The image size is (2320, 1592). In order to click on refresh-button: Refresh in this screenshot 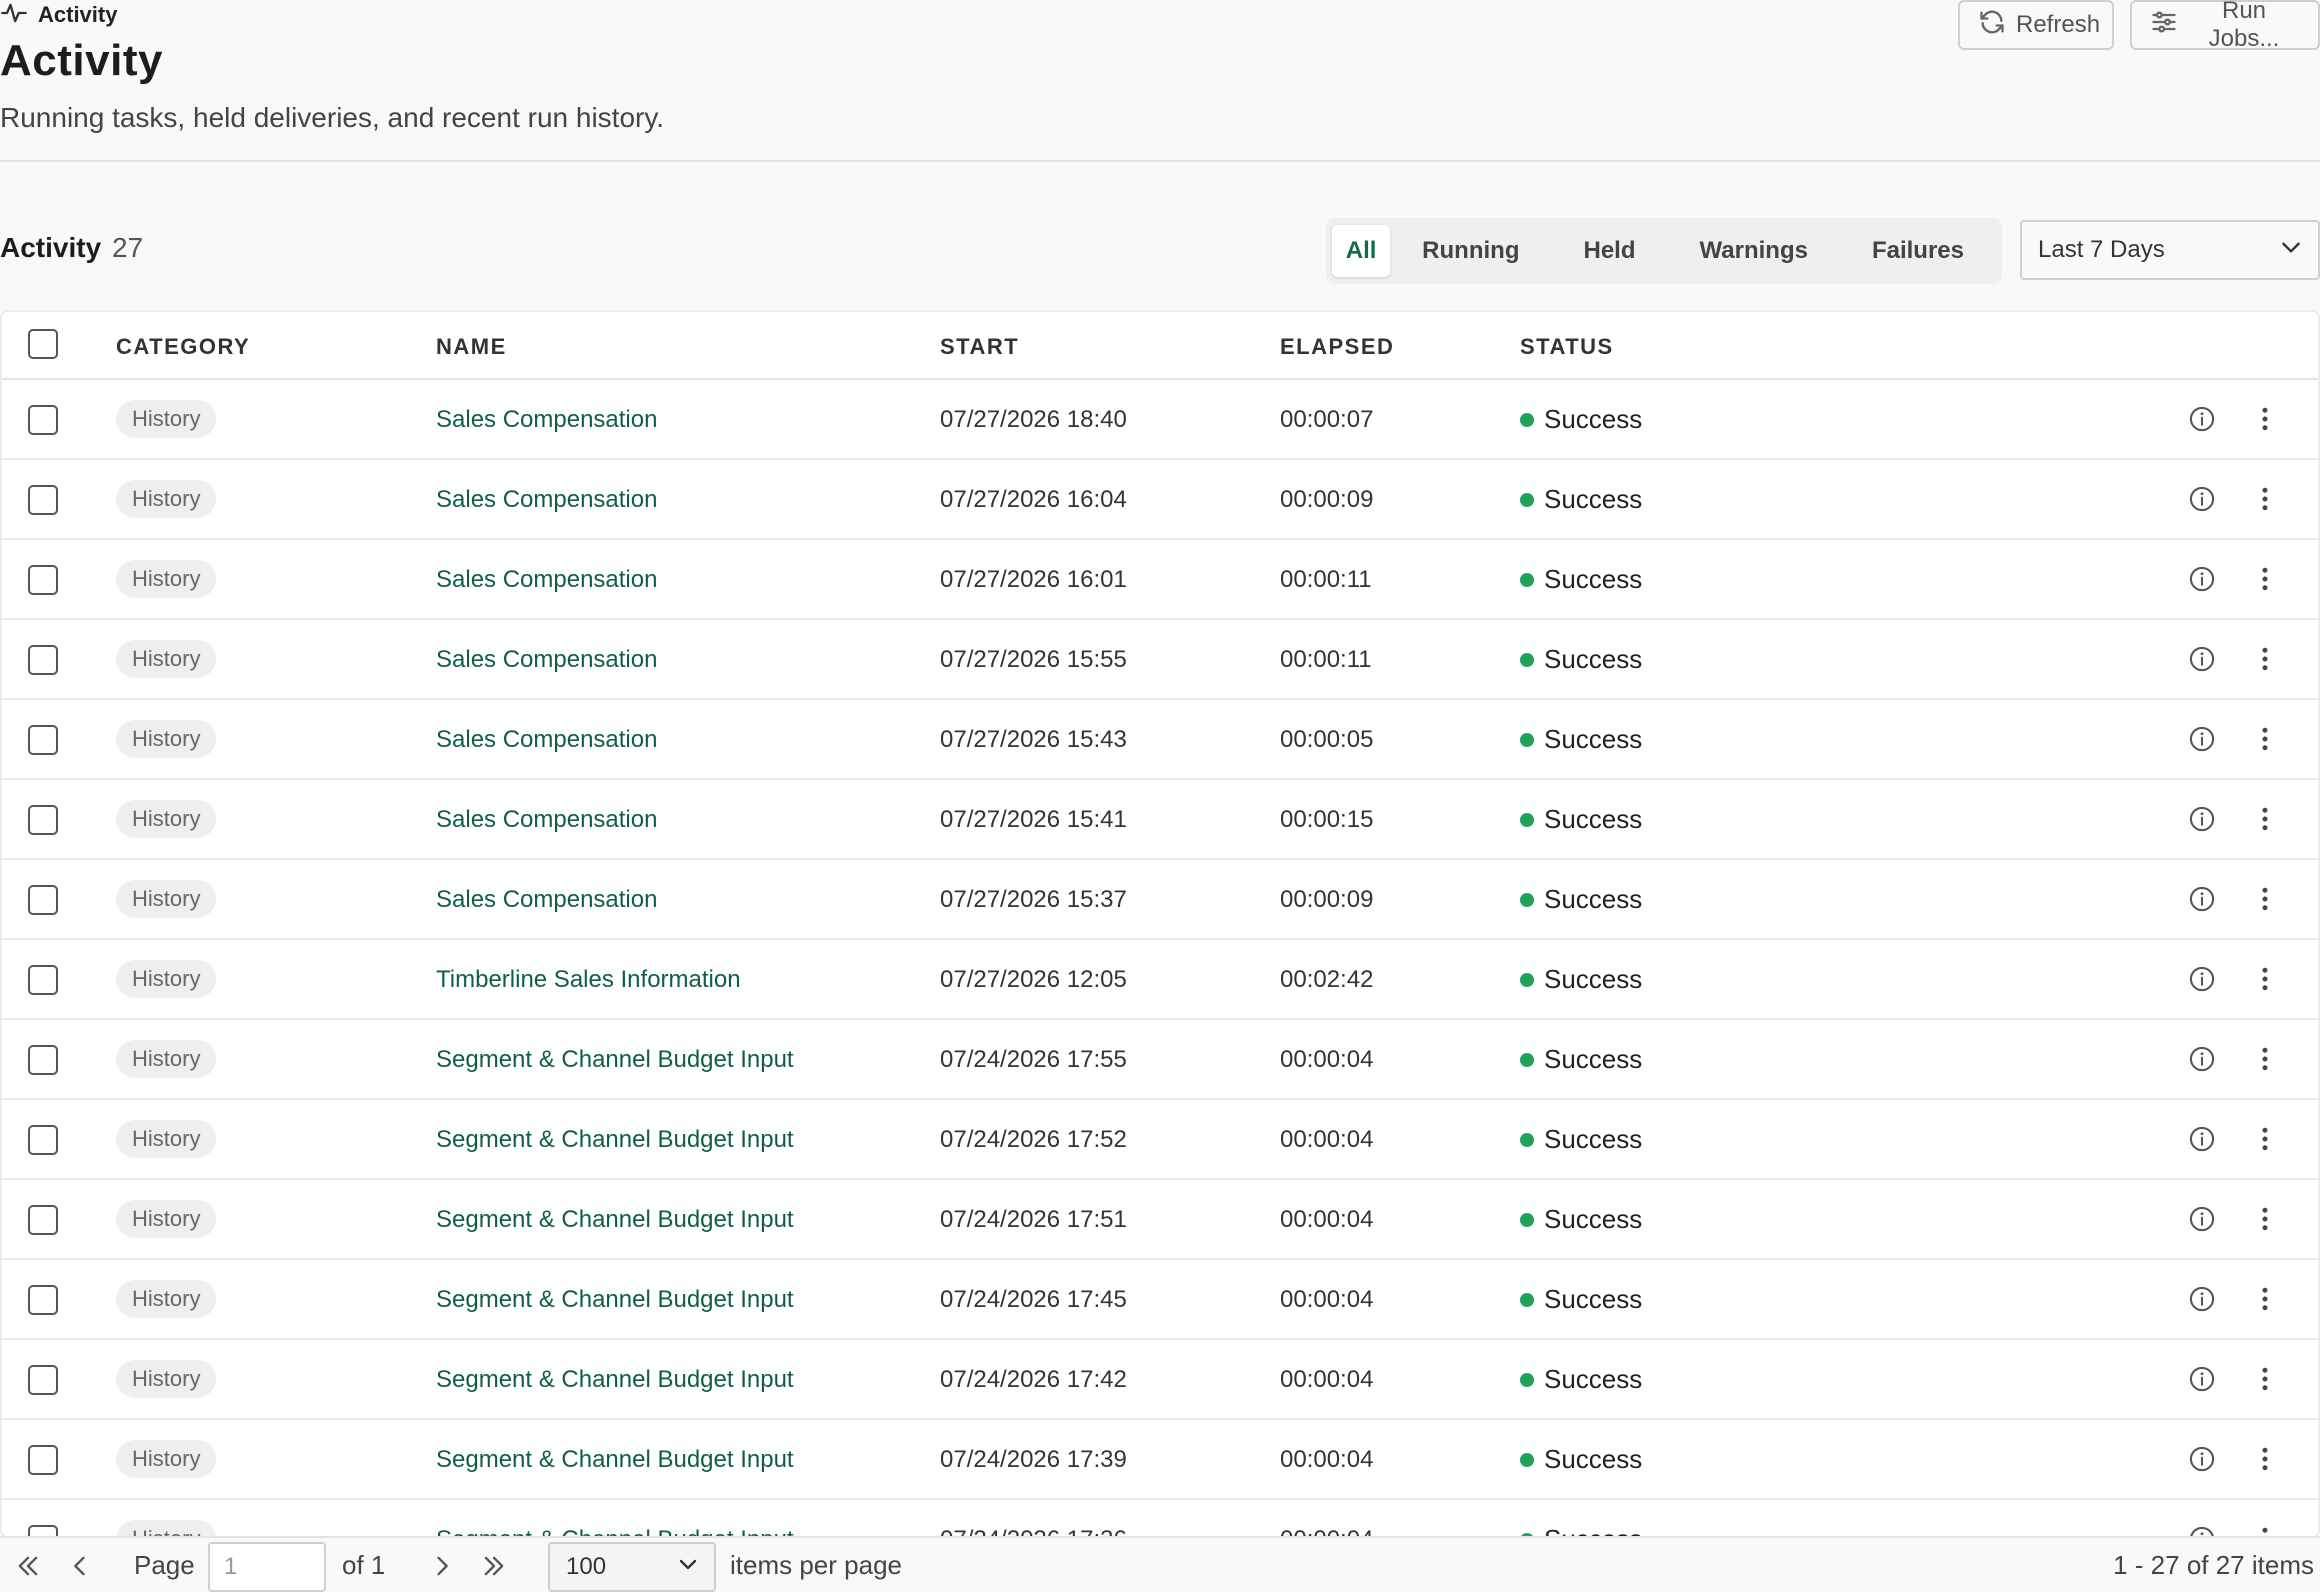, I will do `click(2036, 25)`.